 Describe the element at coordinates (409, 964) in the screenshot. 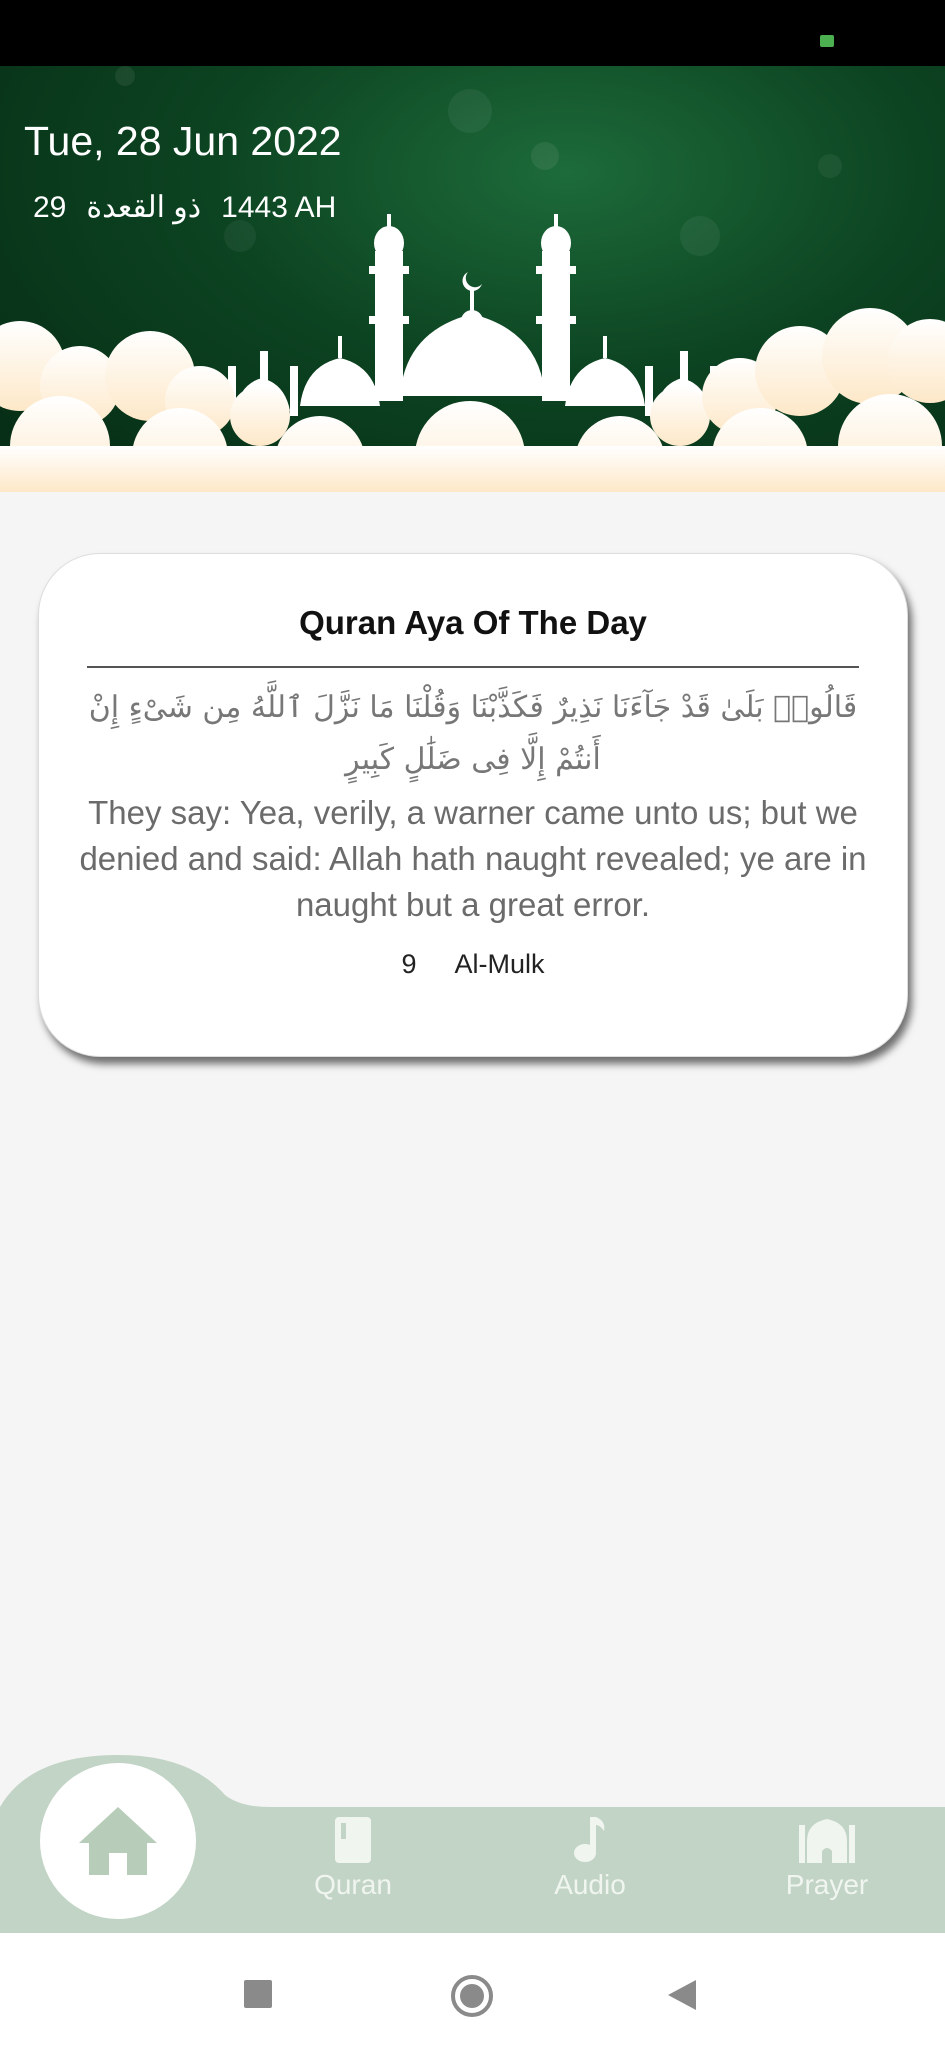

I see `verse-number: 9` at that location.